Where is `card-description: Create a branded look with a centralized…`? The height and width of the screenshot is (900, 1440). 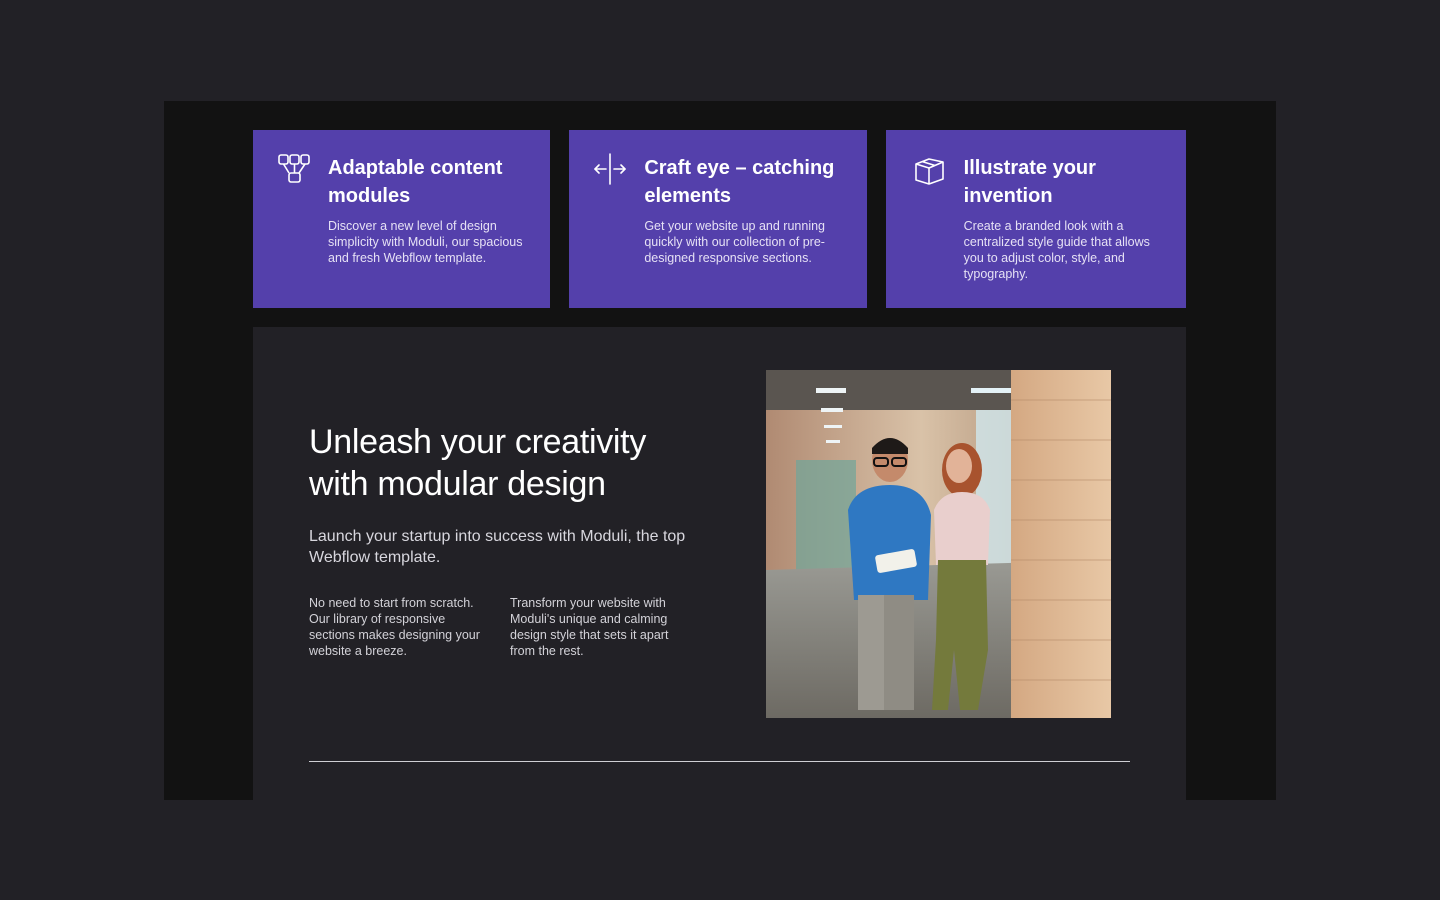 card-description: Create a branded look with a centralized… is located at coordinates (1056, 250).